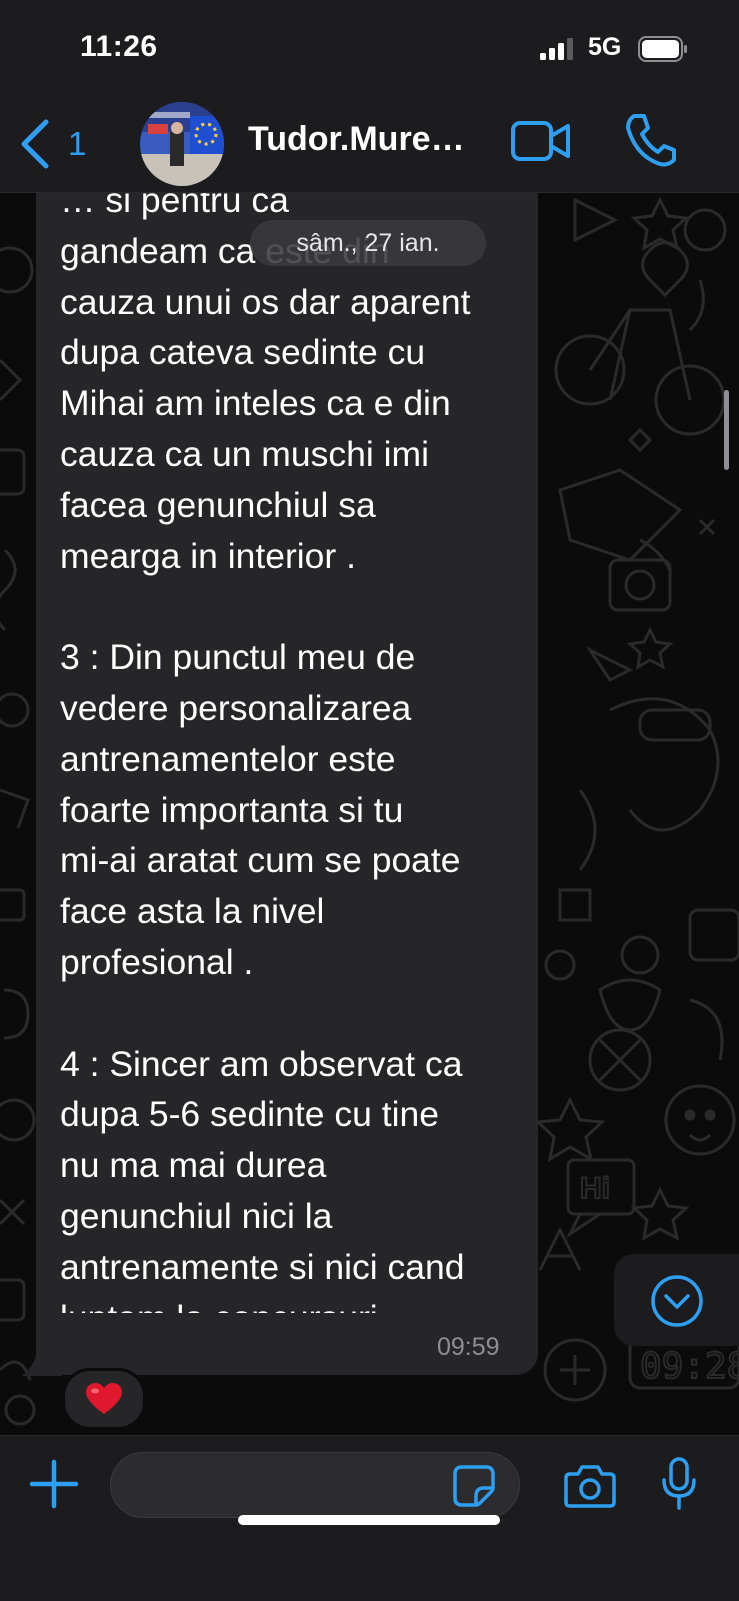  What do you see at coordinates (556, 49) in the screenshot?
I see `signal-strength-icon` at bounding box center [556, 49].